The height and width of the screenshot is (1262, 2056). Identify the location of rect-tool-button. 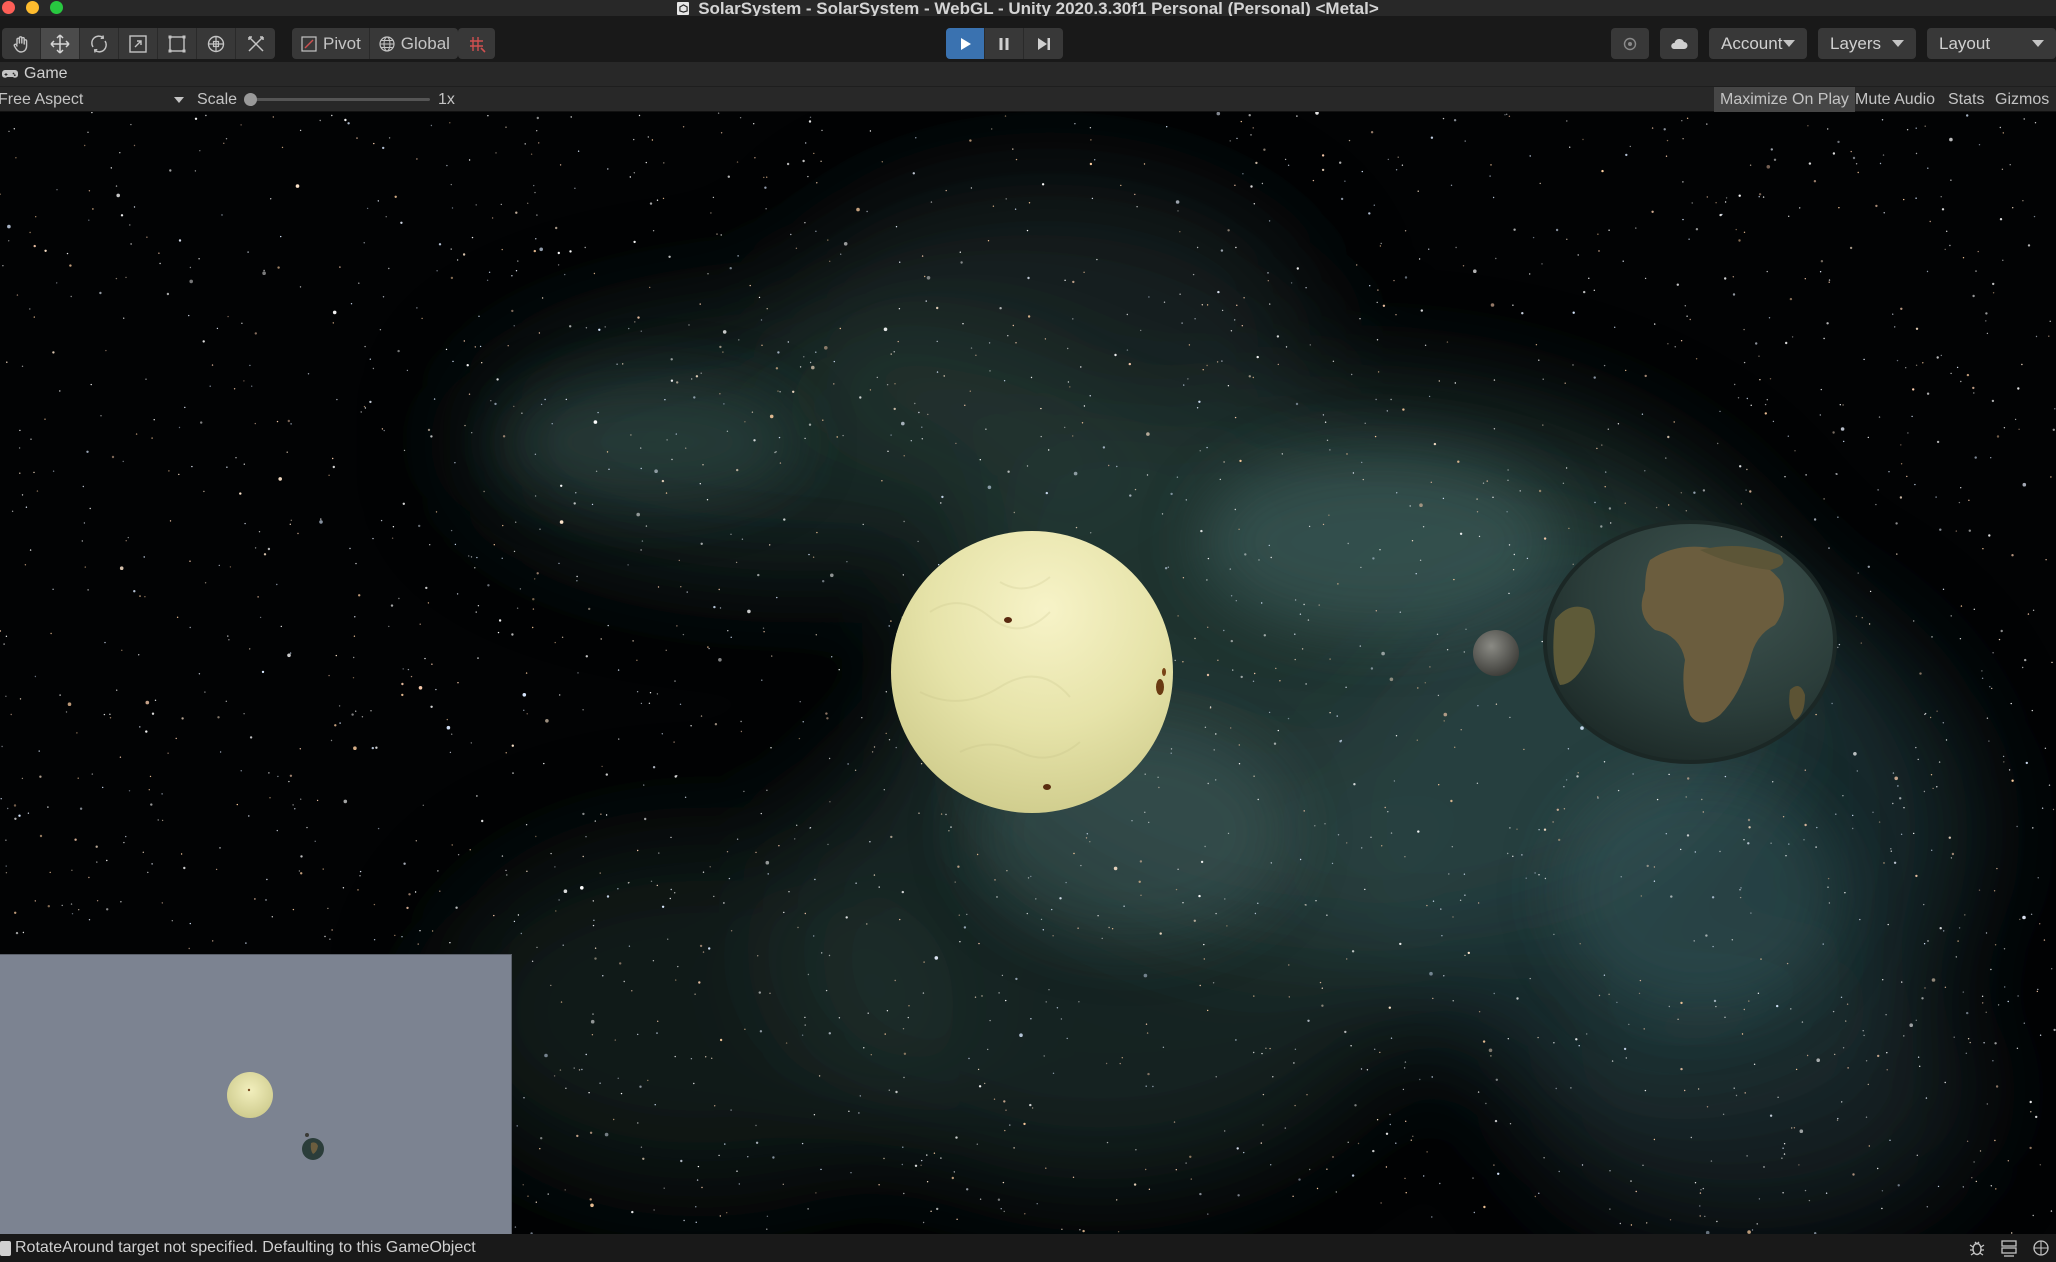
(177, 43).